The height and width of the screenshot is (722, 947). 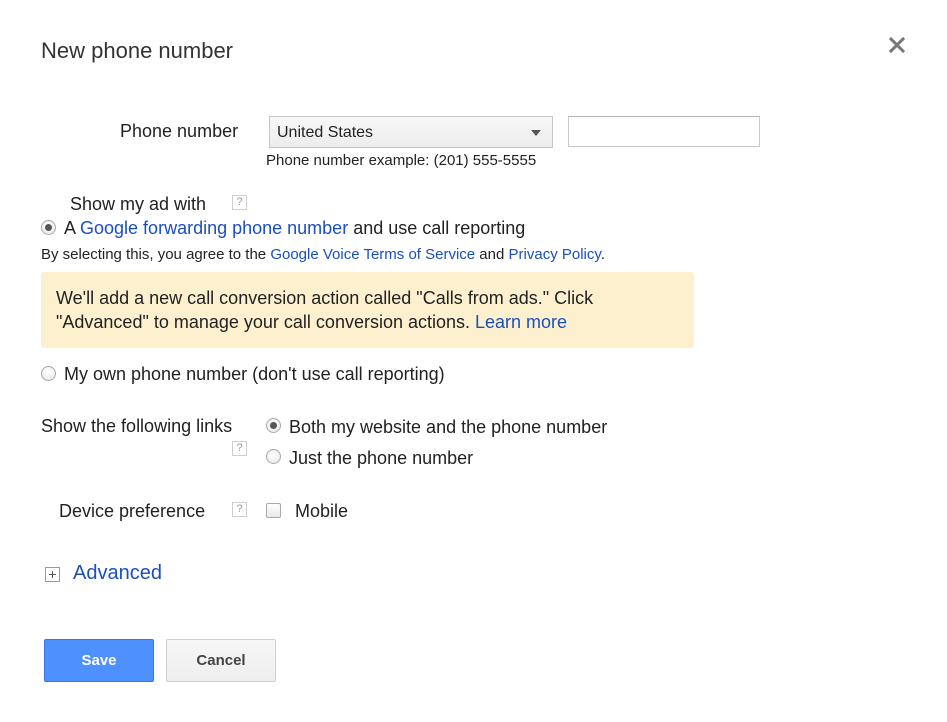 I want to click on phone-example-text: Phone number example: (201) 555-5555, so click(x=401, y=160).